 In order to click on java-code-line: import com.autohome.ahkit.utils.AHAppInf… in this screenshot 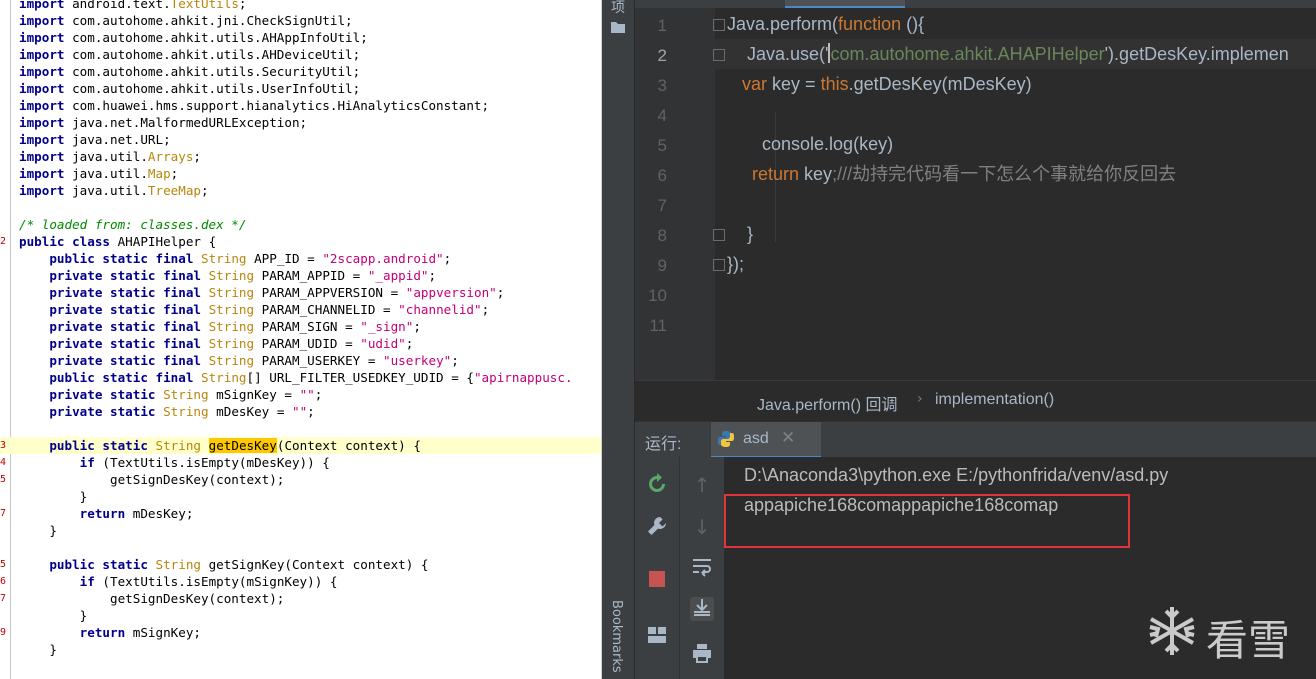, I will do `click(300, 37)`.